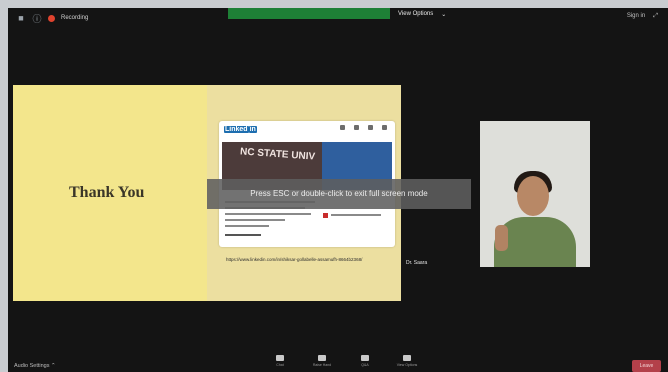 The width and height of the screenshot is (668, 372). I want to click on raise-hand-button: Raise Hand, so click(322, 363).